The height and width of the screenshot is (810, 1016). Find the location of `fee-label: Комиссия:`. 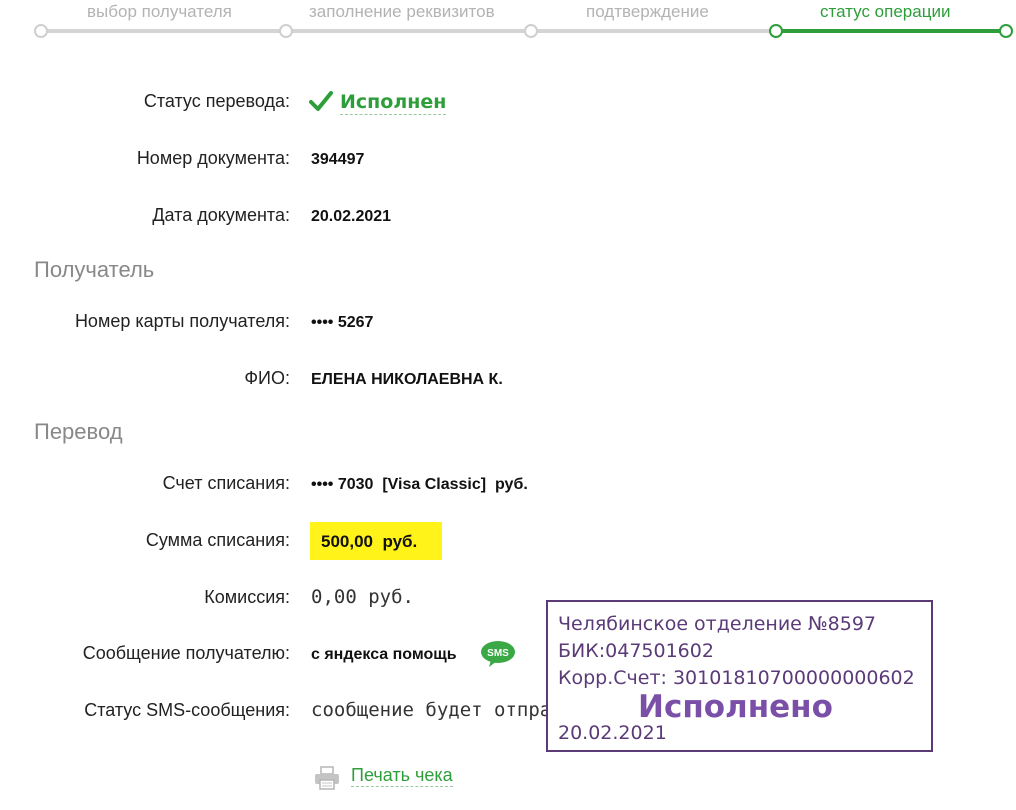

fee-label: Комиссия: is located at coordinates (247, 597).